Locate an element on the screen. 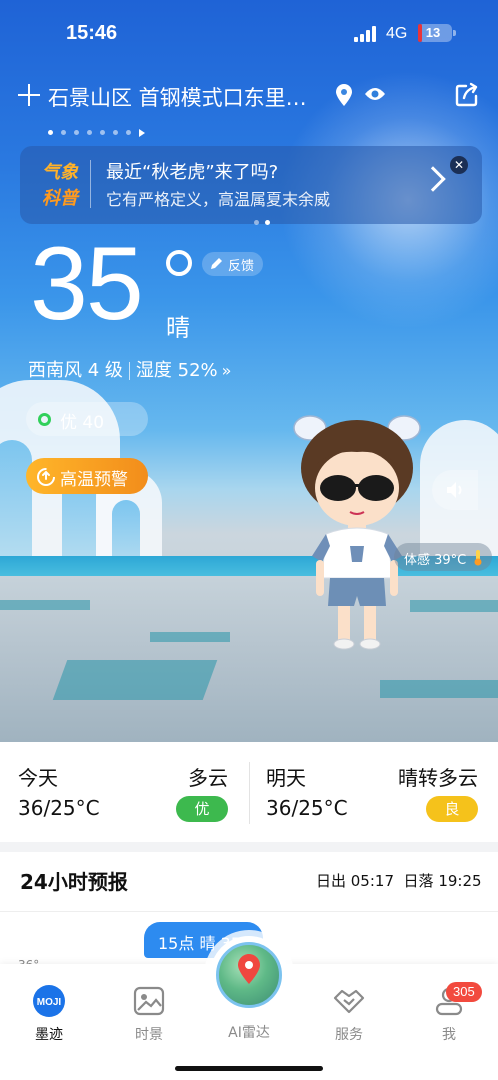 This screenshot has height=1080, width=498. feels-like-pill: 体感 39°C is located at coordinates (443, 557).